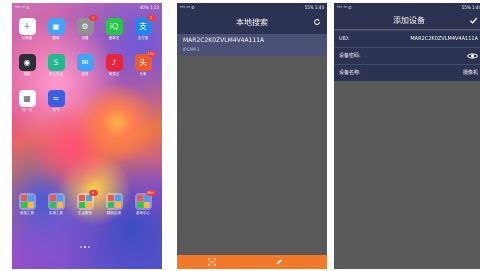 The height and width of the screenshot is (271, 480). Describe the element at coordinates (85, 38) in the screenshot. I see `app-label: 设置` at that location.